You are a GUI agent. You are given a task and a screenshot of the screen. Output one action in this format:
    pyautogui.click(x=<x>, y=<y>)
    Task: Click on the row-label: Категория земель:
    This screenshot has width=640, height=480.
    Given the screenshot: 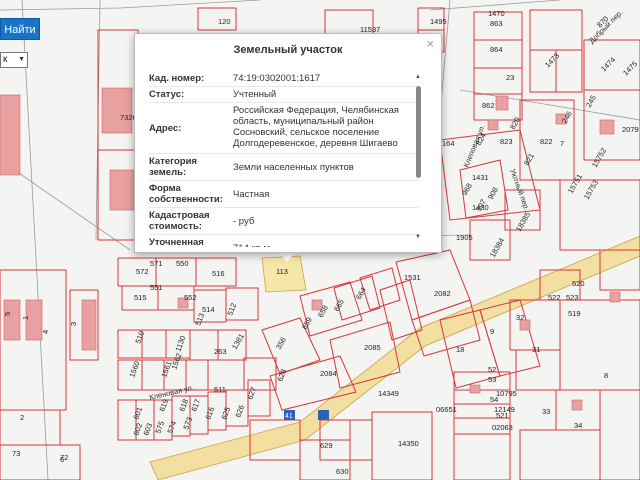 What is the action you would take?
    pyautogui.click(x=173, y=167)
    